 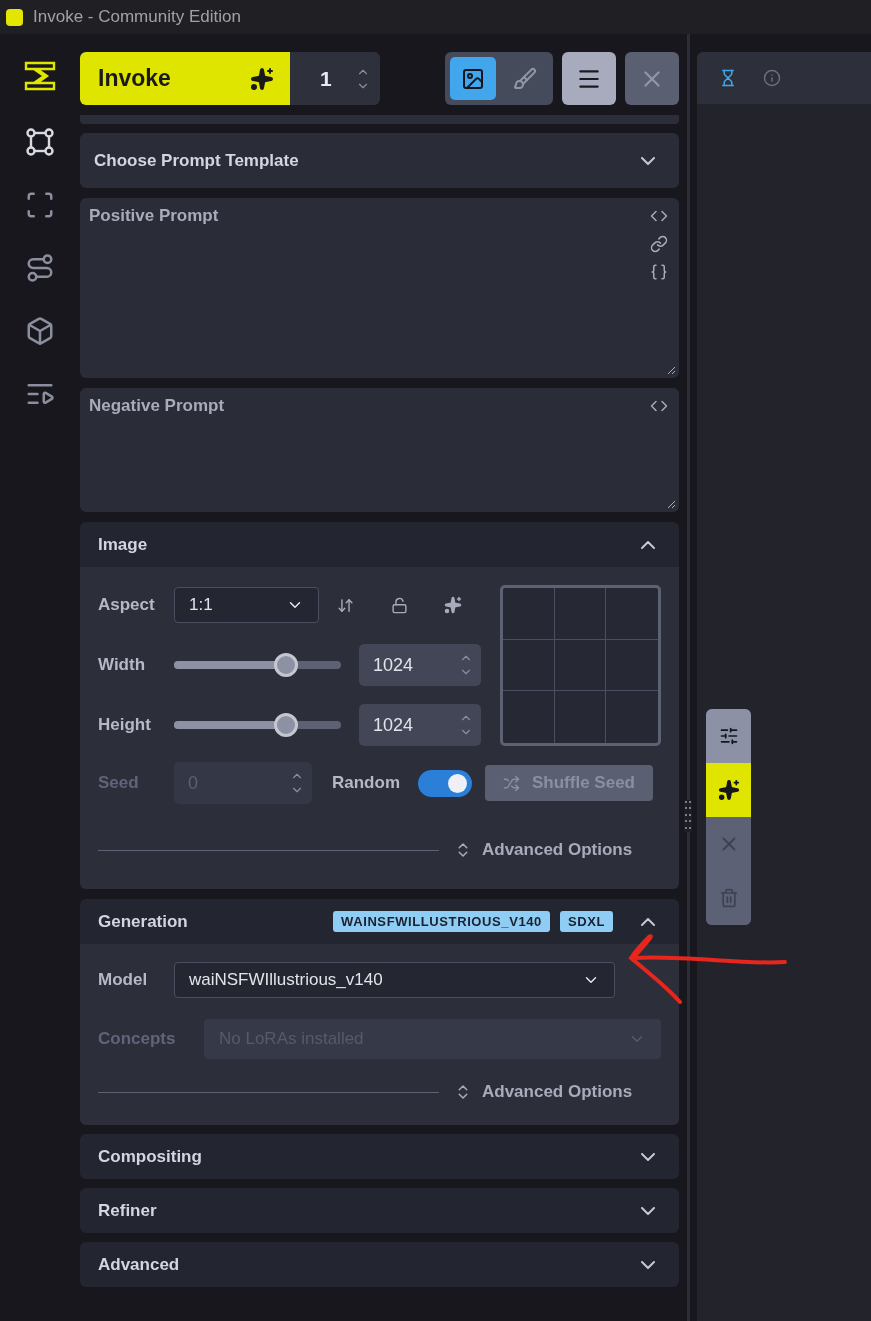 I want to click on collapsed-section: Advanced, so click(x=379, y=1264).